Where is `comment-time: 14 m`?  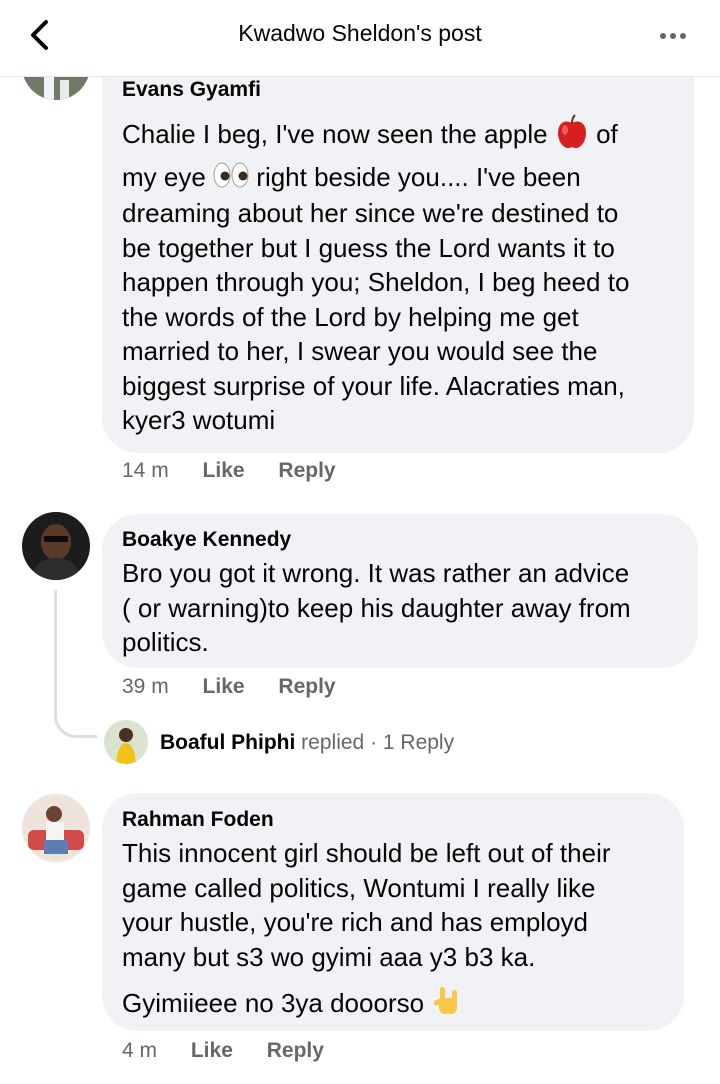 comment-time: 14 m is located at coordinates (145, 470).